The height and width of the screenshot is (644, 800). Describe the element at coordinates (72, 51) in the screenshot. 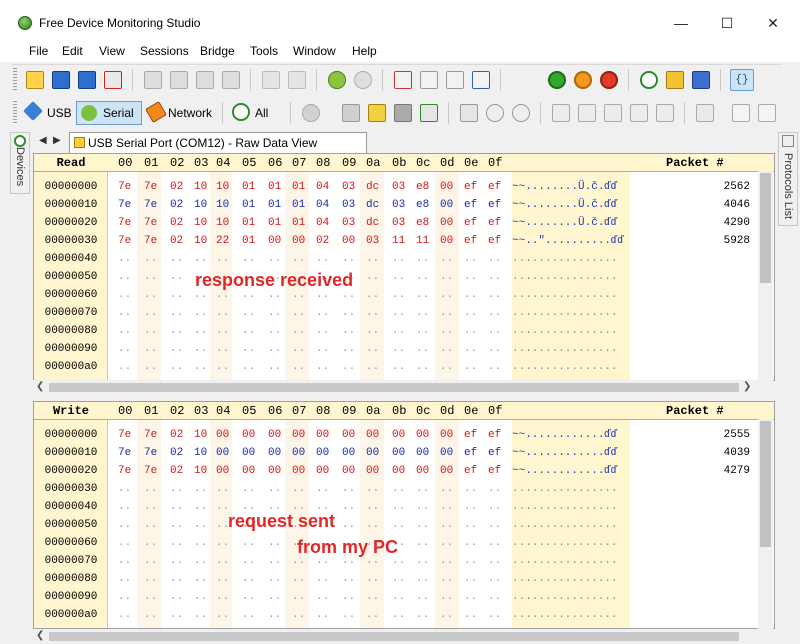

I see `menu-edit: Edit` at that location.